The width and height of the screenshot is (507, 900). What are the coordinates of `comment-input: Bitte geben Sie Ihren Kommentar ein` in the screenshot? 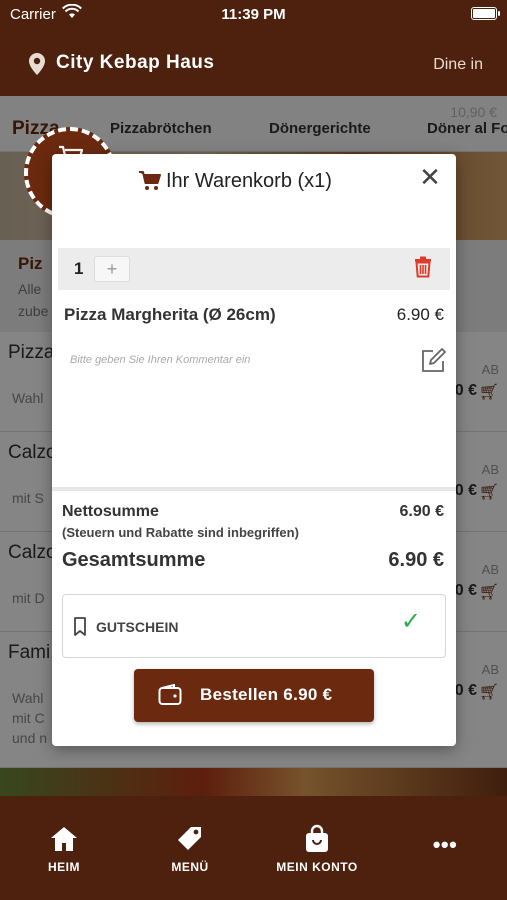 It's located at (160, 360).